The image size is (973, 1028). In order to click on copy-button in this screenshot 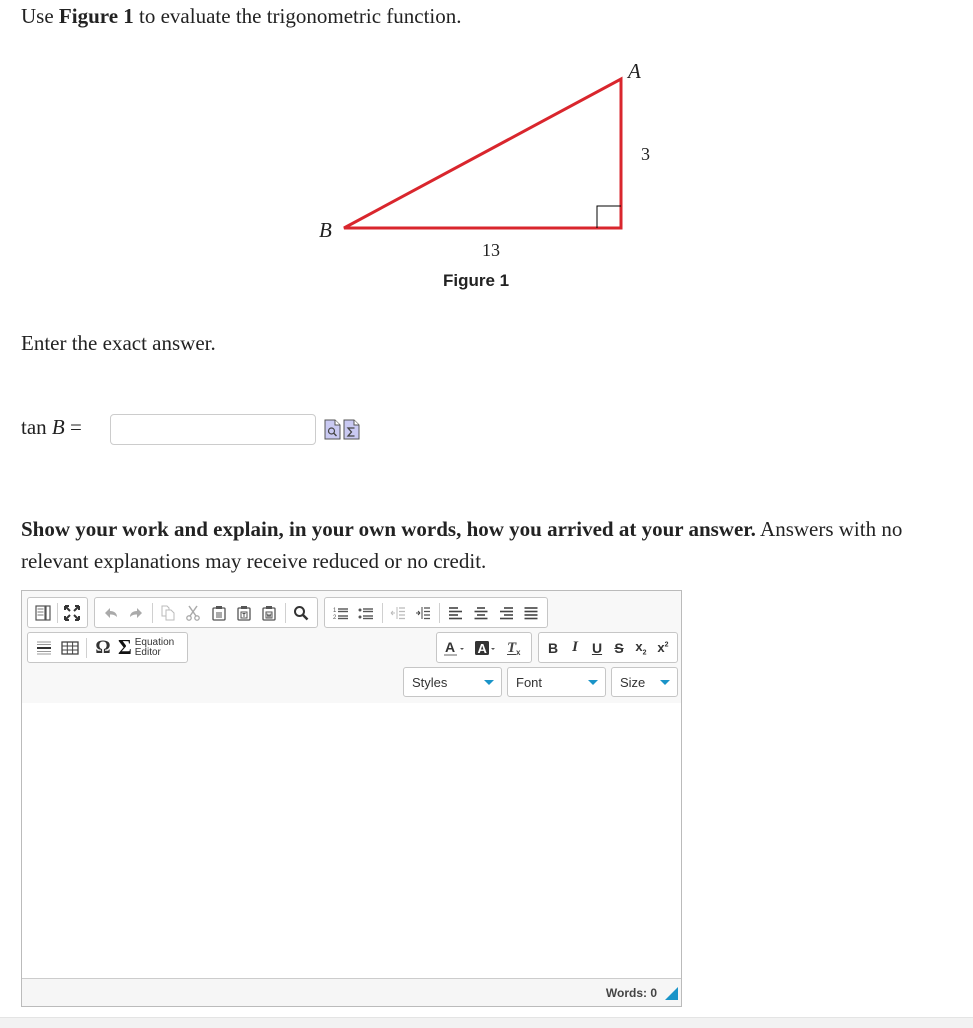, I will do `click(168, 613)`.